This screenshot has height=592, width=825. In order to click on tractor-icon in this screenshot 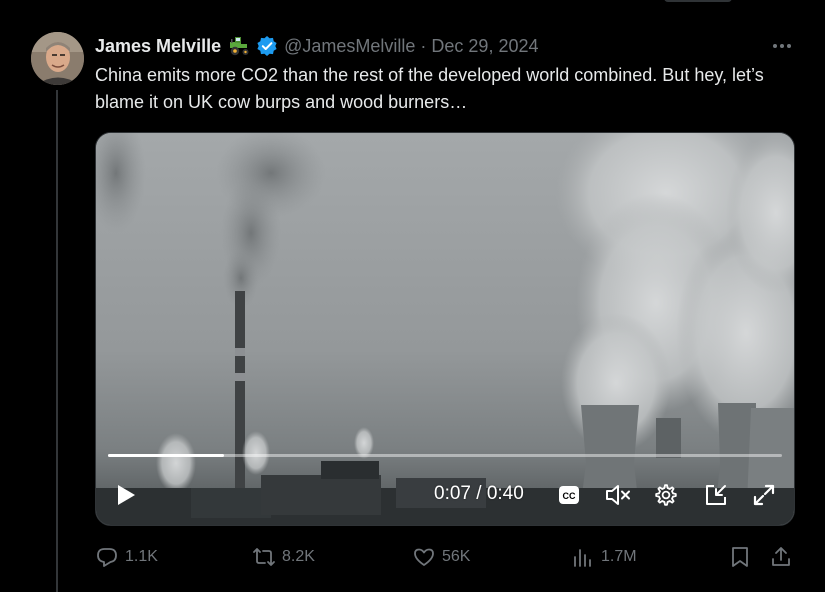, I will do `click(239, 46)`.